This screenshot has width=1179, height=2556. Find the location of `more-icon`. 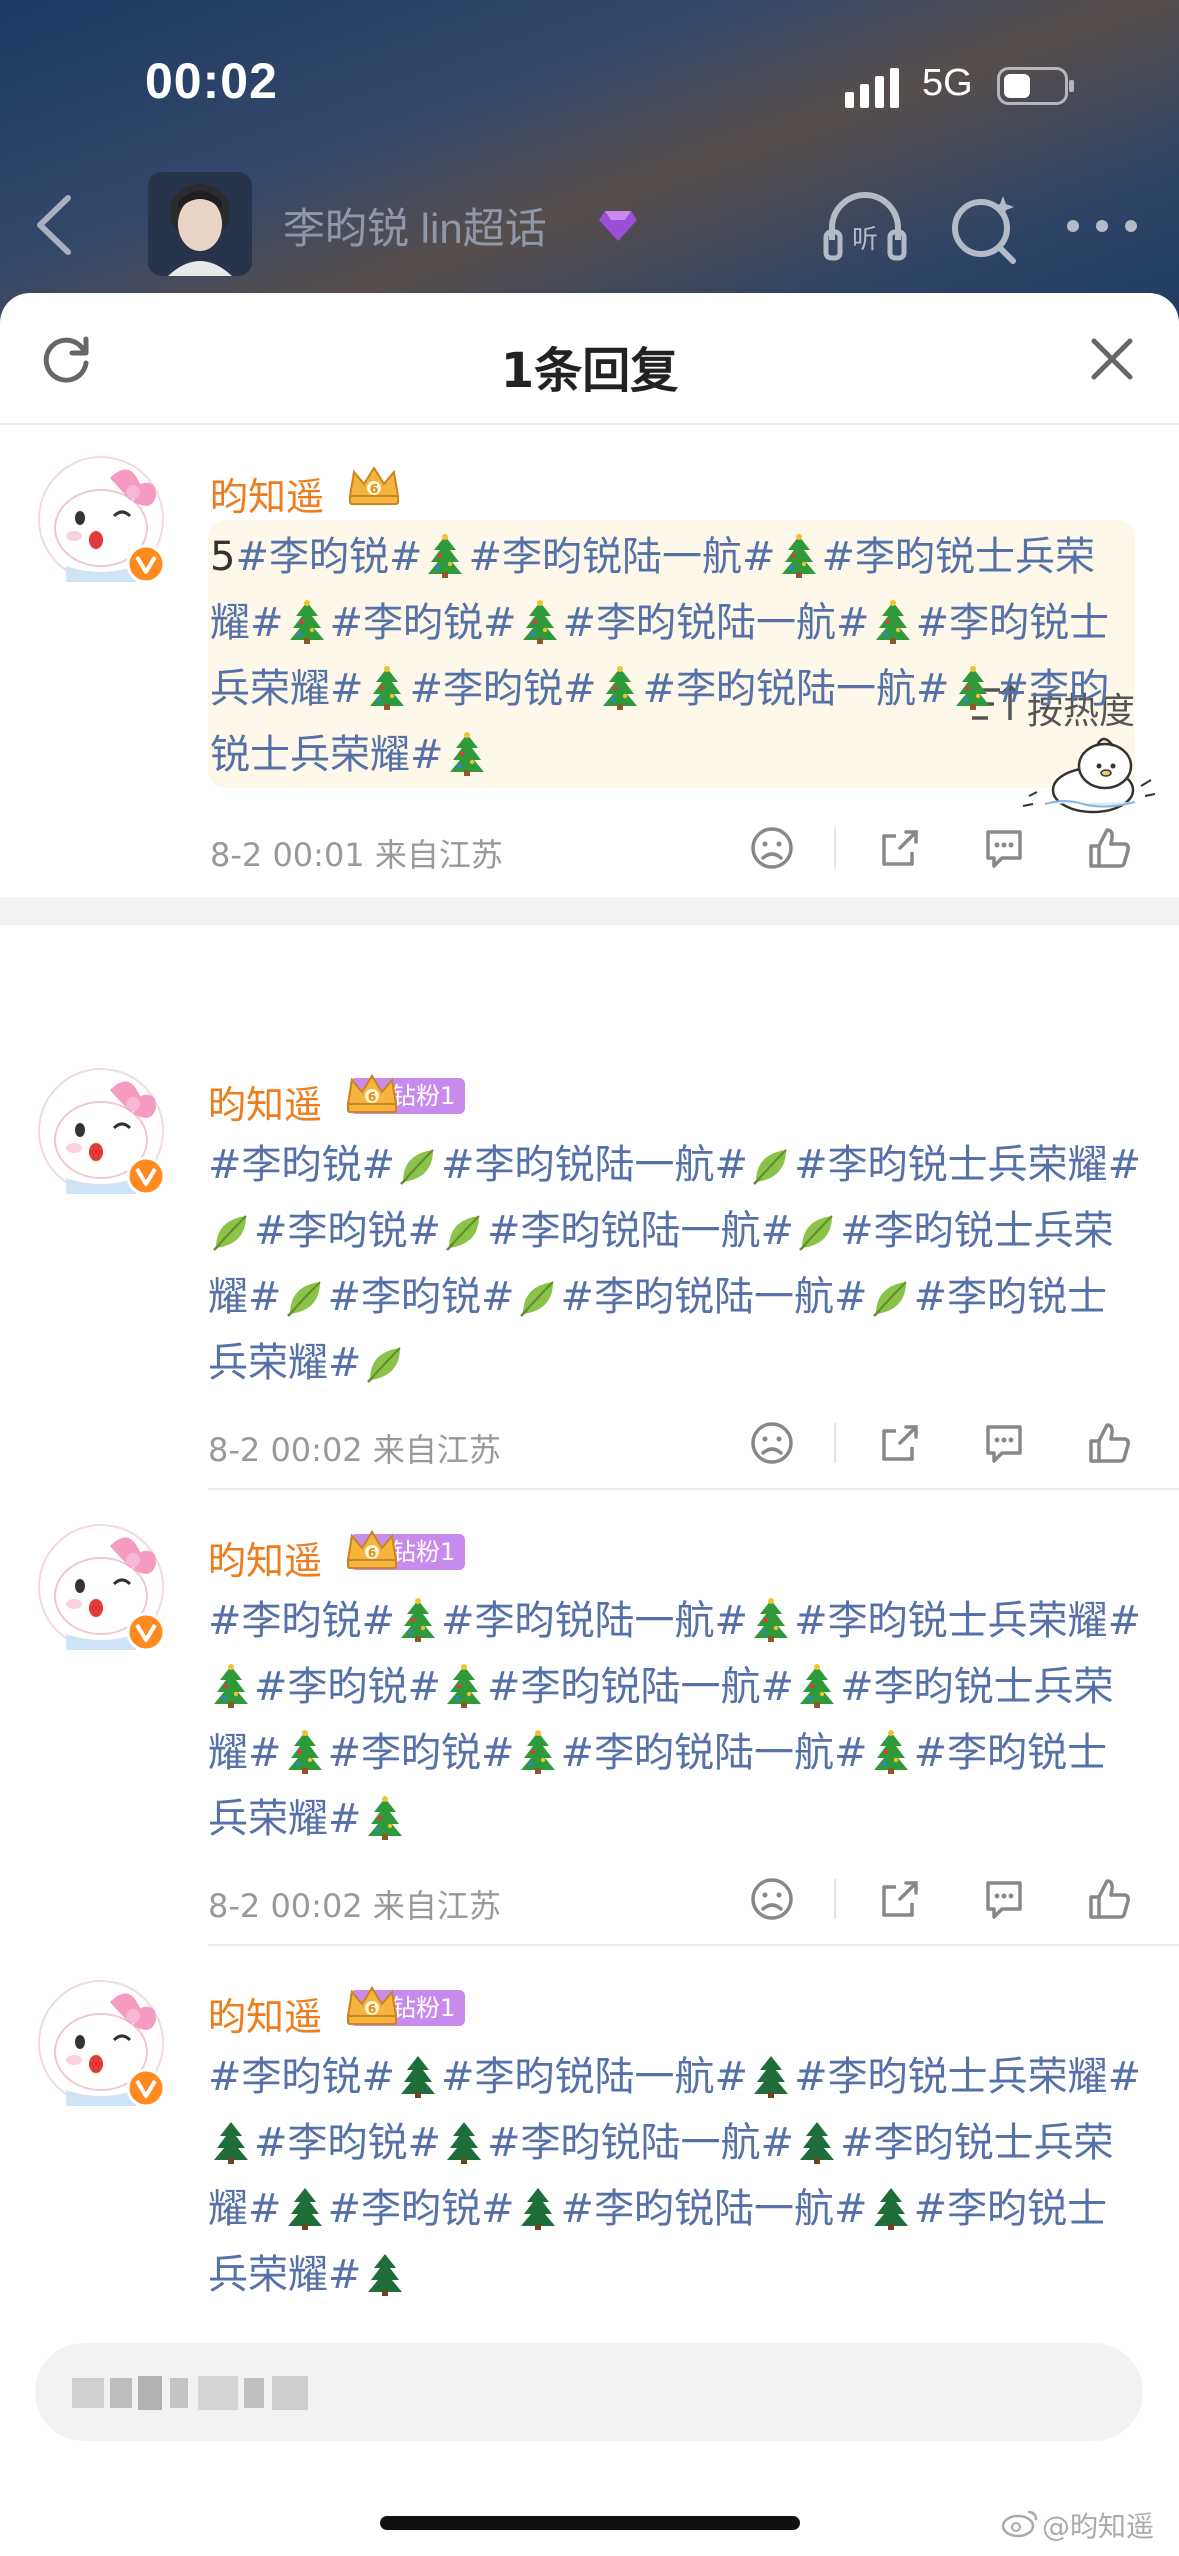

more-icon is located at coordinates (1102, 226).